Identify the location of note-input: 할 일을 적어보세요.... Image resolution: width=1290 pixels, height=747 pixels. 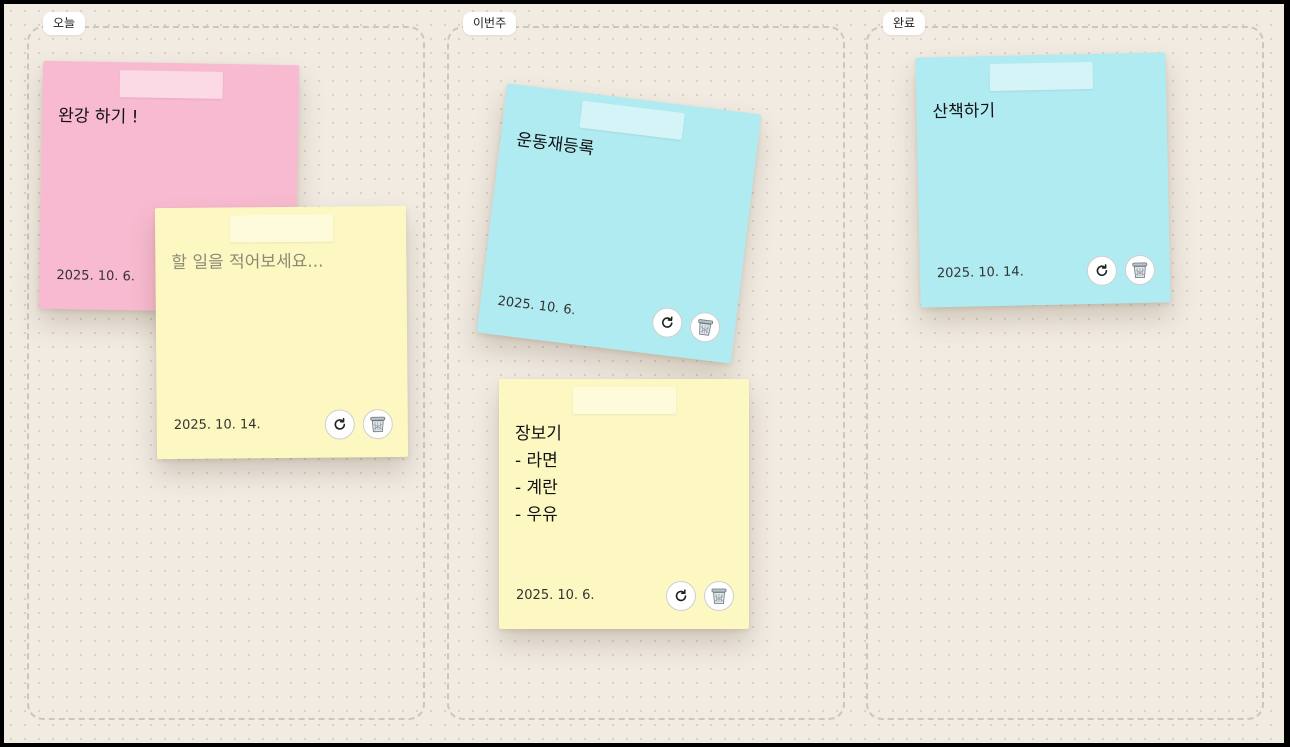
(281, 262).